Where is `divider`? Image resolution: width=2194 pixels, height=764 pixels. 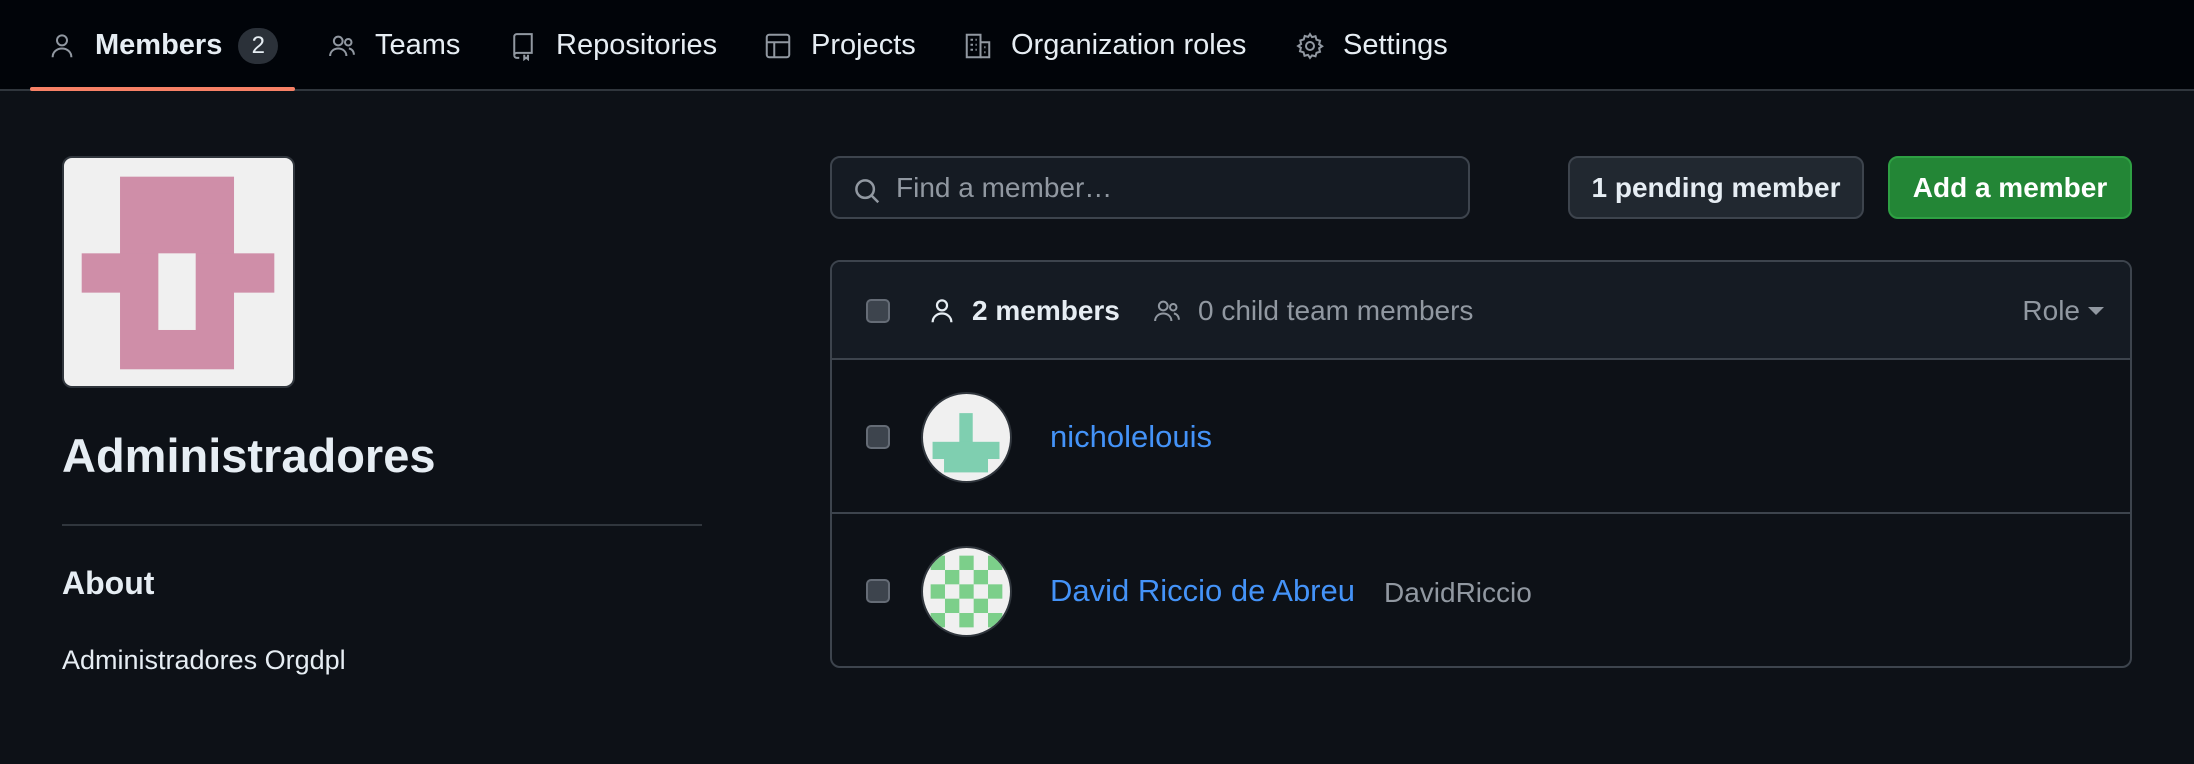 divider is located at coordinates (382, 525).